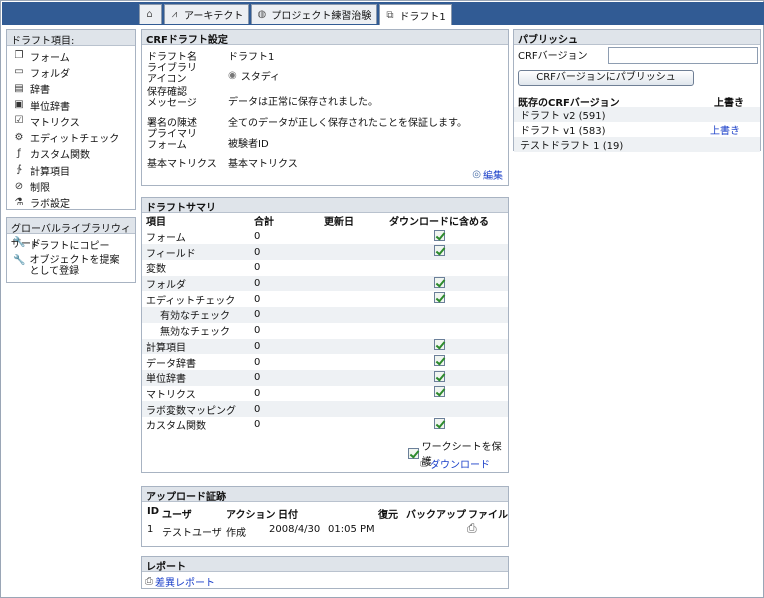 The width and height of the screenshot is (764, 598). I want to click on tab-bar: ⌂ ⩘ アーキテクト ◍ プロジェクト練習治験 ⧉ ドラフト1, so click(295, 14).